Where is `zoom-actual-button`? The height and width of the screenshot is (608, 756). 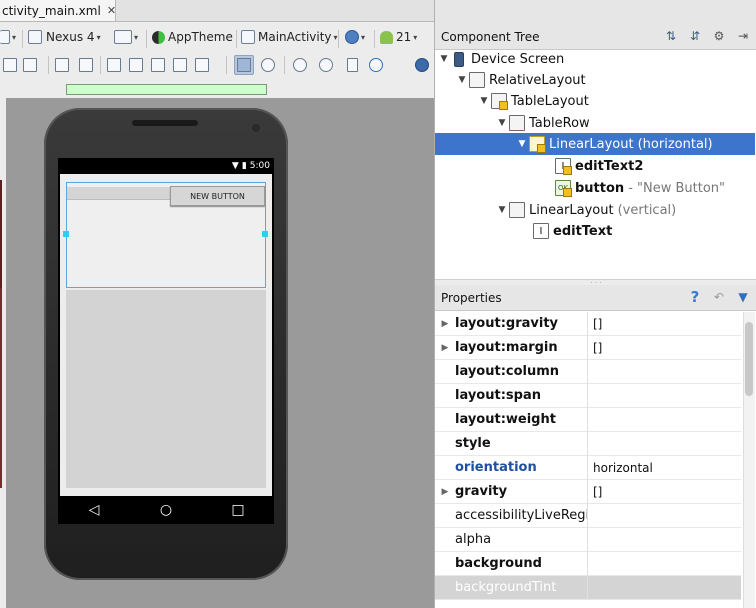
zoom-actual-button is located at coordinates (268, 65).